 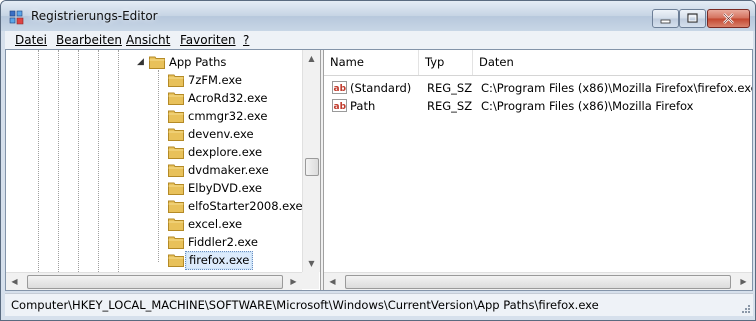 I want to click on tree-item: devenv.exe, so click(x=154, y=134).